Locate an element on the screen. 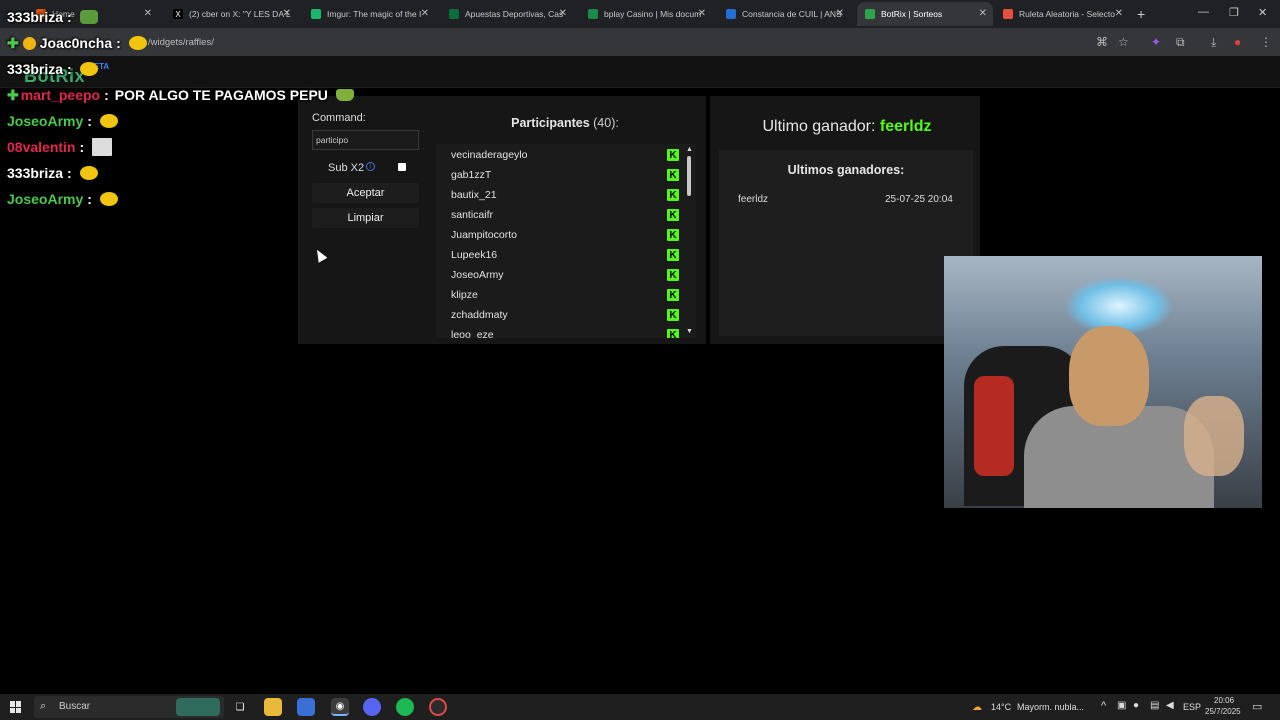  tab-imgur: Imgur: The magic of the I ✕ is located at coordinates (369, 14).